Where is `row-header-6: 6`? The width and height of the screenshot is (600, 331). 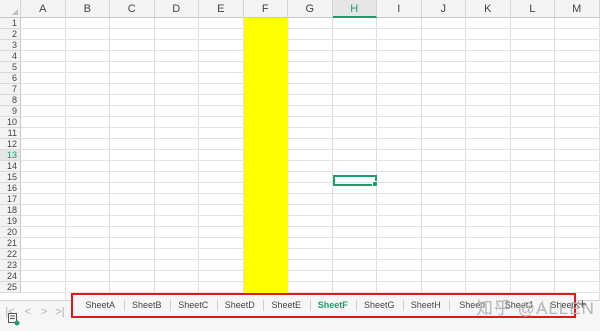 row-header-6: 6 is located at coordinates (10, 78).